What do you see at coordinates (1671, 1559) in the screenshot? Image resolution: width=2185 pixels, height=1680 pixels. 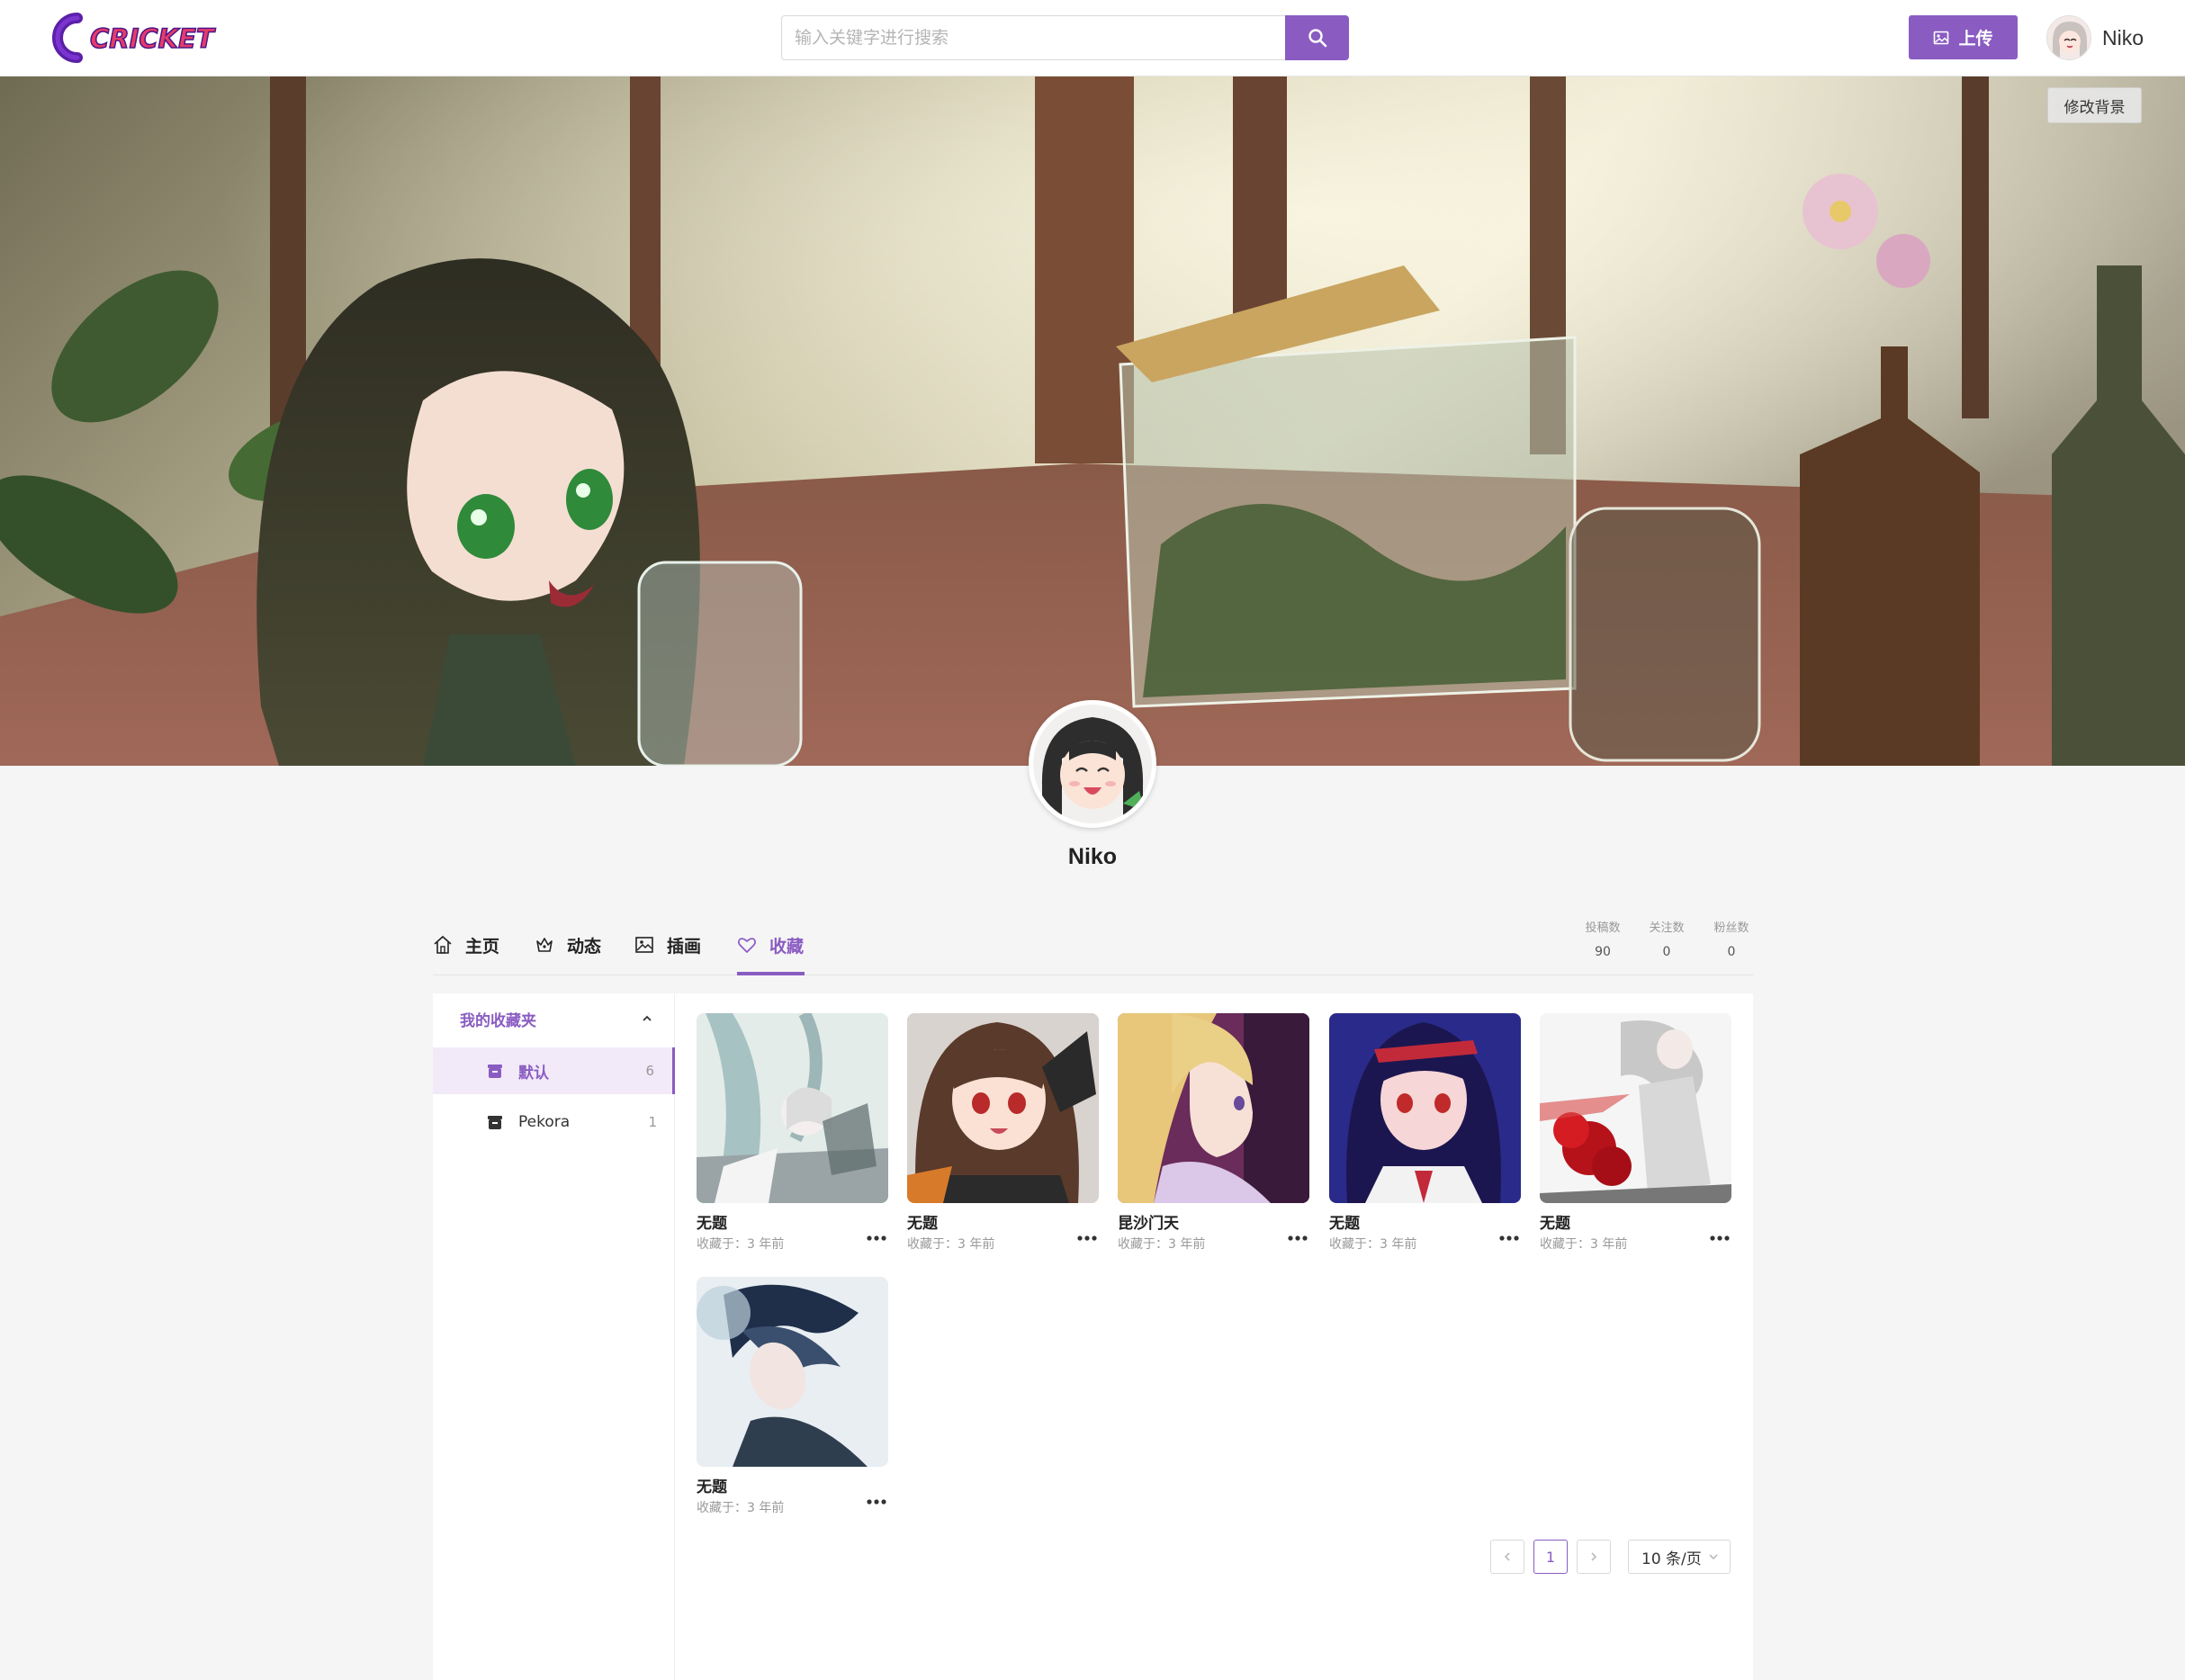 I see `page-size-value: 10 条/页` at bounding box center [1671, 1559].